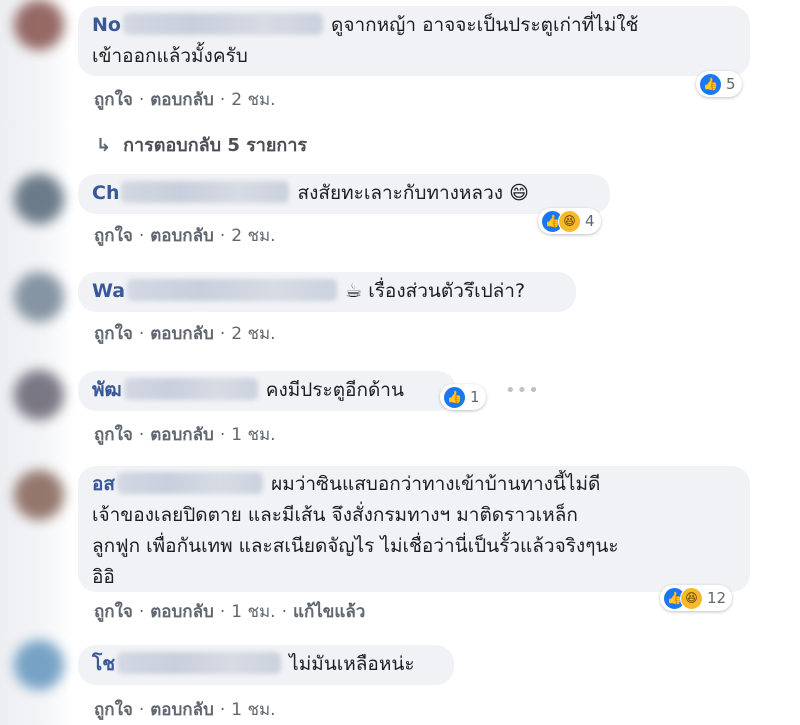 The width and height of the screenshot is (800, 725). Describe the element at coordinates (36, 362) in the screenshot. I see `avatar-column` at that location.